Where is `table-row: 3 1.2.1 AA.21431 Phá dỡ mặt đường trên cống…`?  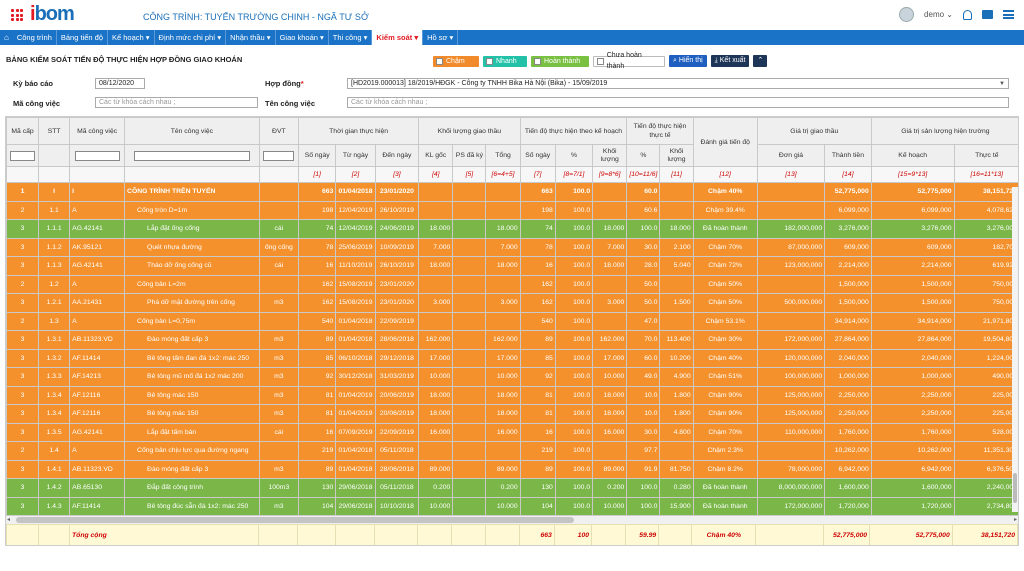
table-row: 3 1.2.1 AA.21431 Phá dỡ mặt đường trên cống… is located at coordinates (512, 303).